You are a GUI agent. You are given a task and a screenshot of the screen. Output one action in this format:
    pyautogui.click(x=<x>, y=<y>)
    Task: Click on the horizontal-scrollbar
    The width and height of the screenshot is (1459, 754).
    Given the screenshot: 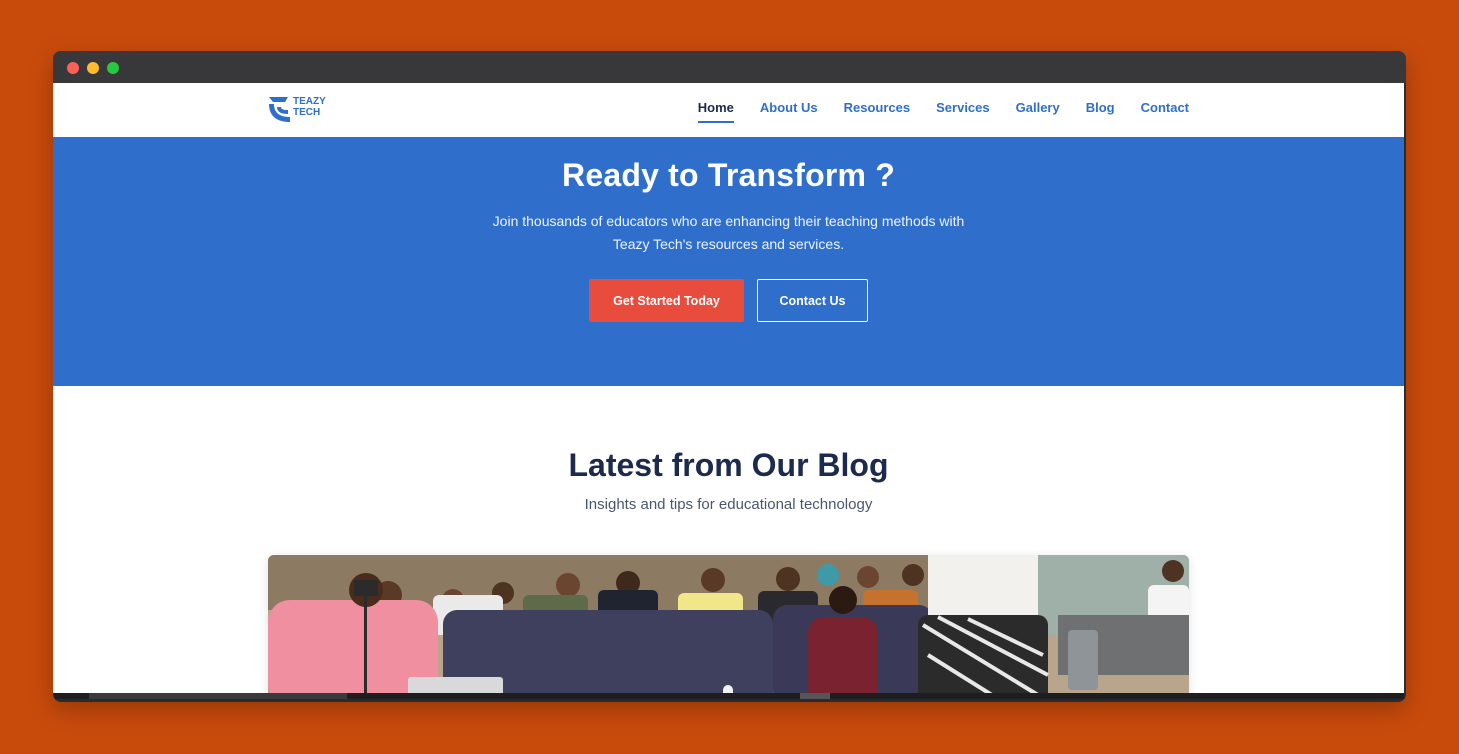 What is the action you would take?
    pyautogui.click(x=728, y=696)
    